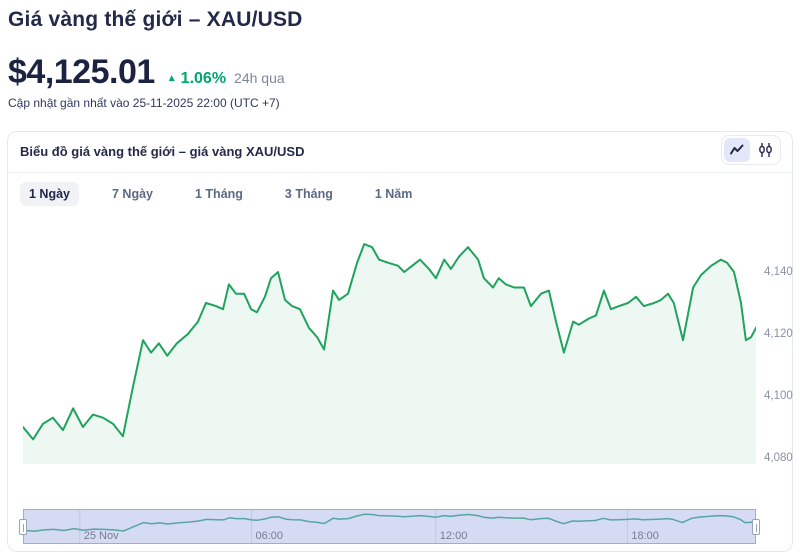 The height and width of the screenshot is (556, 800). Describe the element at coordinates (269, 536) in the screenshot. I see `nav-tick-label: 06:00` at that location.